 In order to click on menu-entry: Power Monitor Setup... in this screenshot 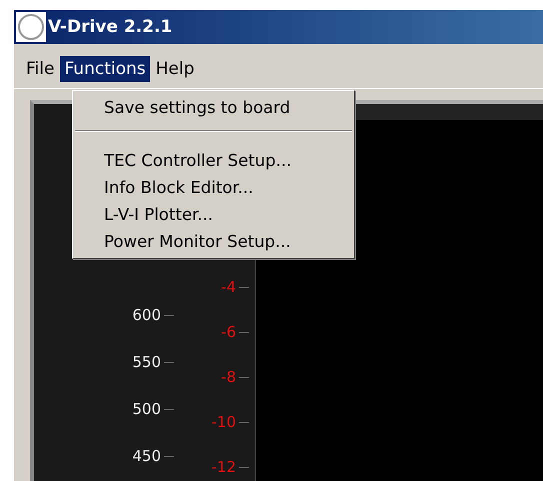, I will do `click(213, 241)`.